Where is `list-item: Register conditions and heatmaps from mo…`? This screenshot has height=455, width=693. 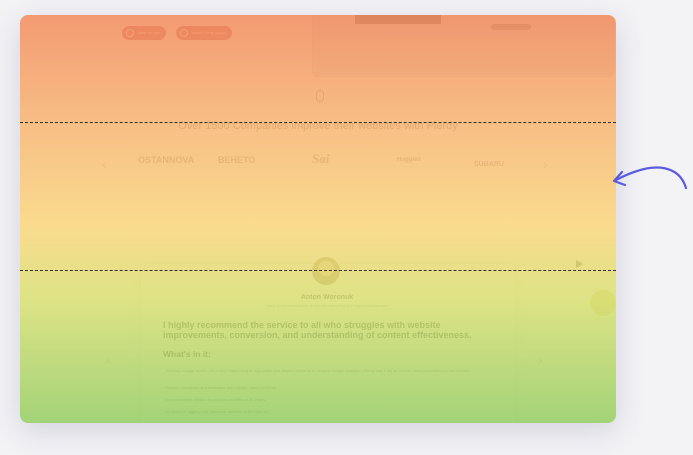
list-item: Register conditions and heatmaps from mo… is located at coordinates (221, 387).